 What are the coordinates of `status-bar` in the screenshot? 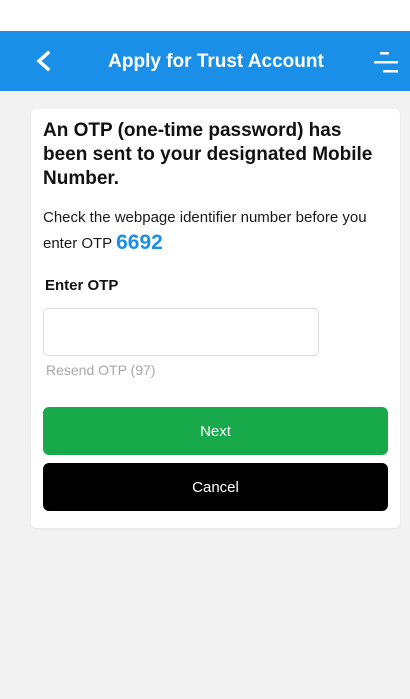 It's located at (205, 15).